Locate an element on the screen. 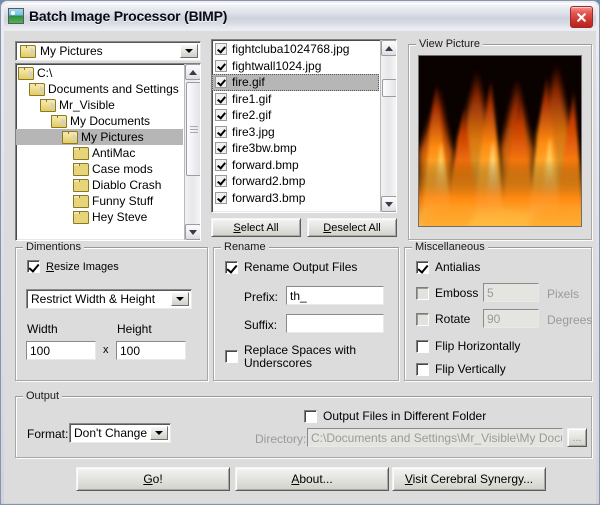 This screenshot has width=600, height=505. dimensions-legend: Dimentions is located at coordinates (54, 247).